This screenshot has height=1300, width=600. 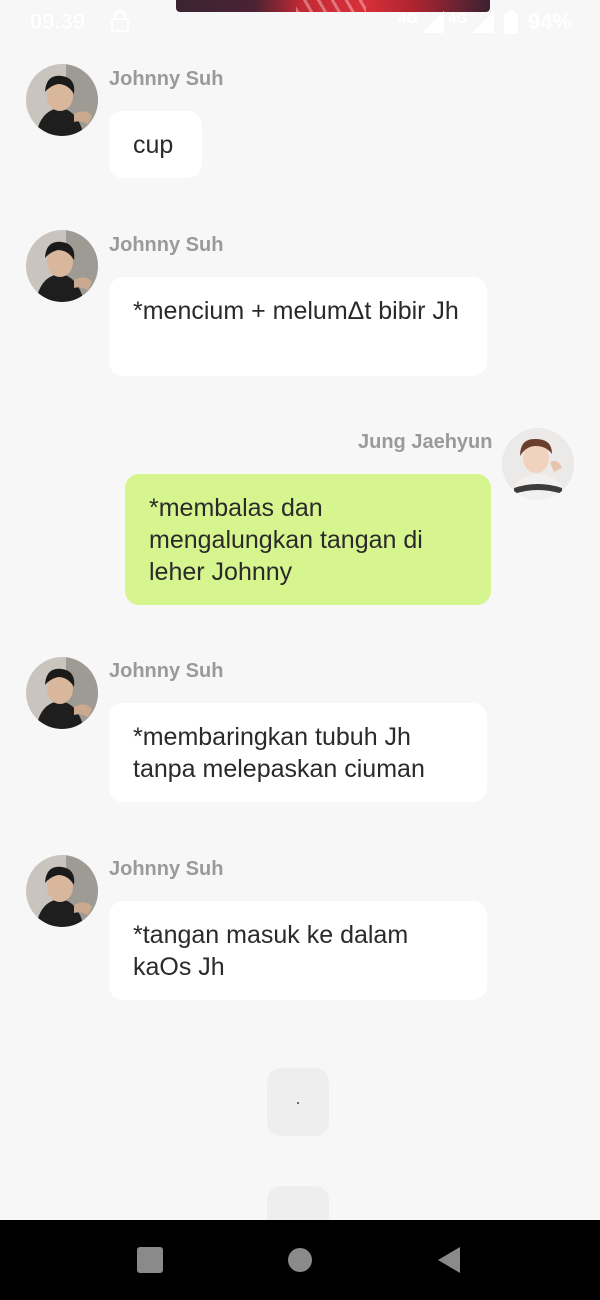 What do you see at coordinates (298, 326) in the screenshot?
I see `message-bubble: *mencium + melumΔt bibir Jh` at bounding box center [298, 326].